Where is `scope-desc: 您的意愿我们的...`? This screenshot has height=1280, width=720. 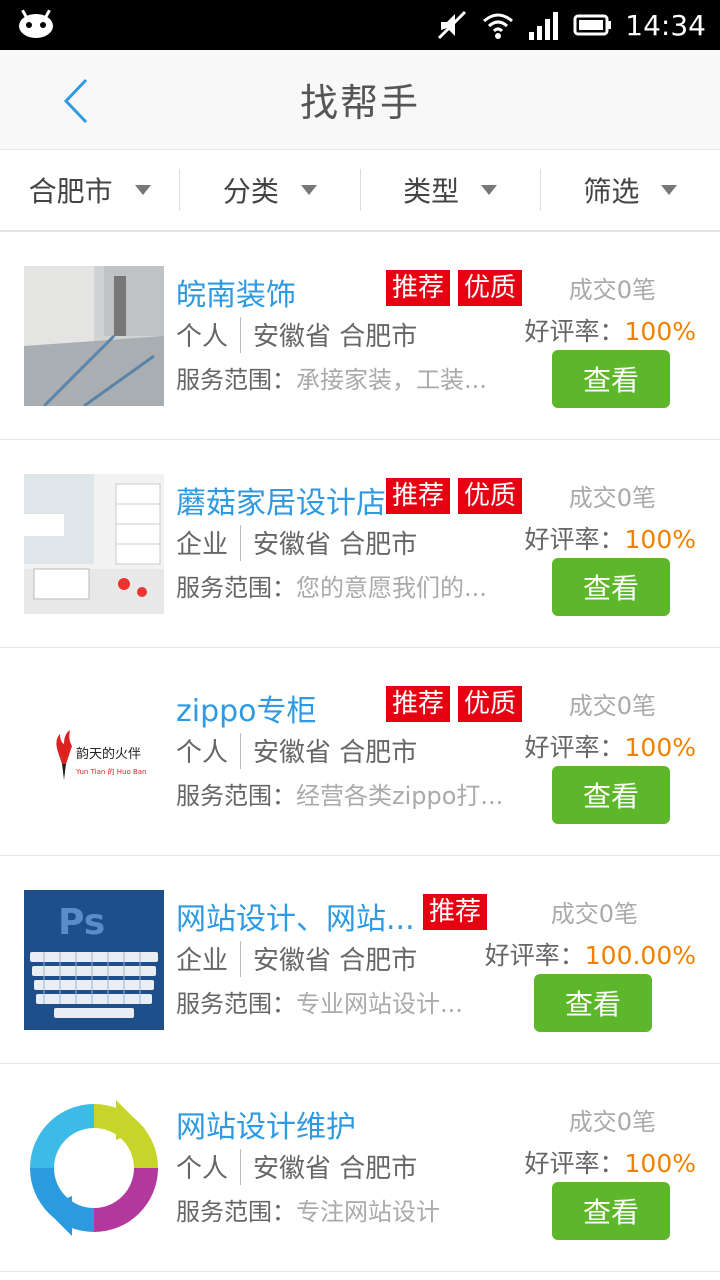 scope-desc: 您的意愿我们的... is located at coordinates (391, 588).